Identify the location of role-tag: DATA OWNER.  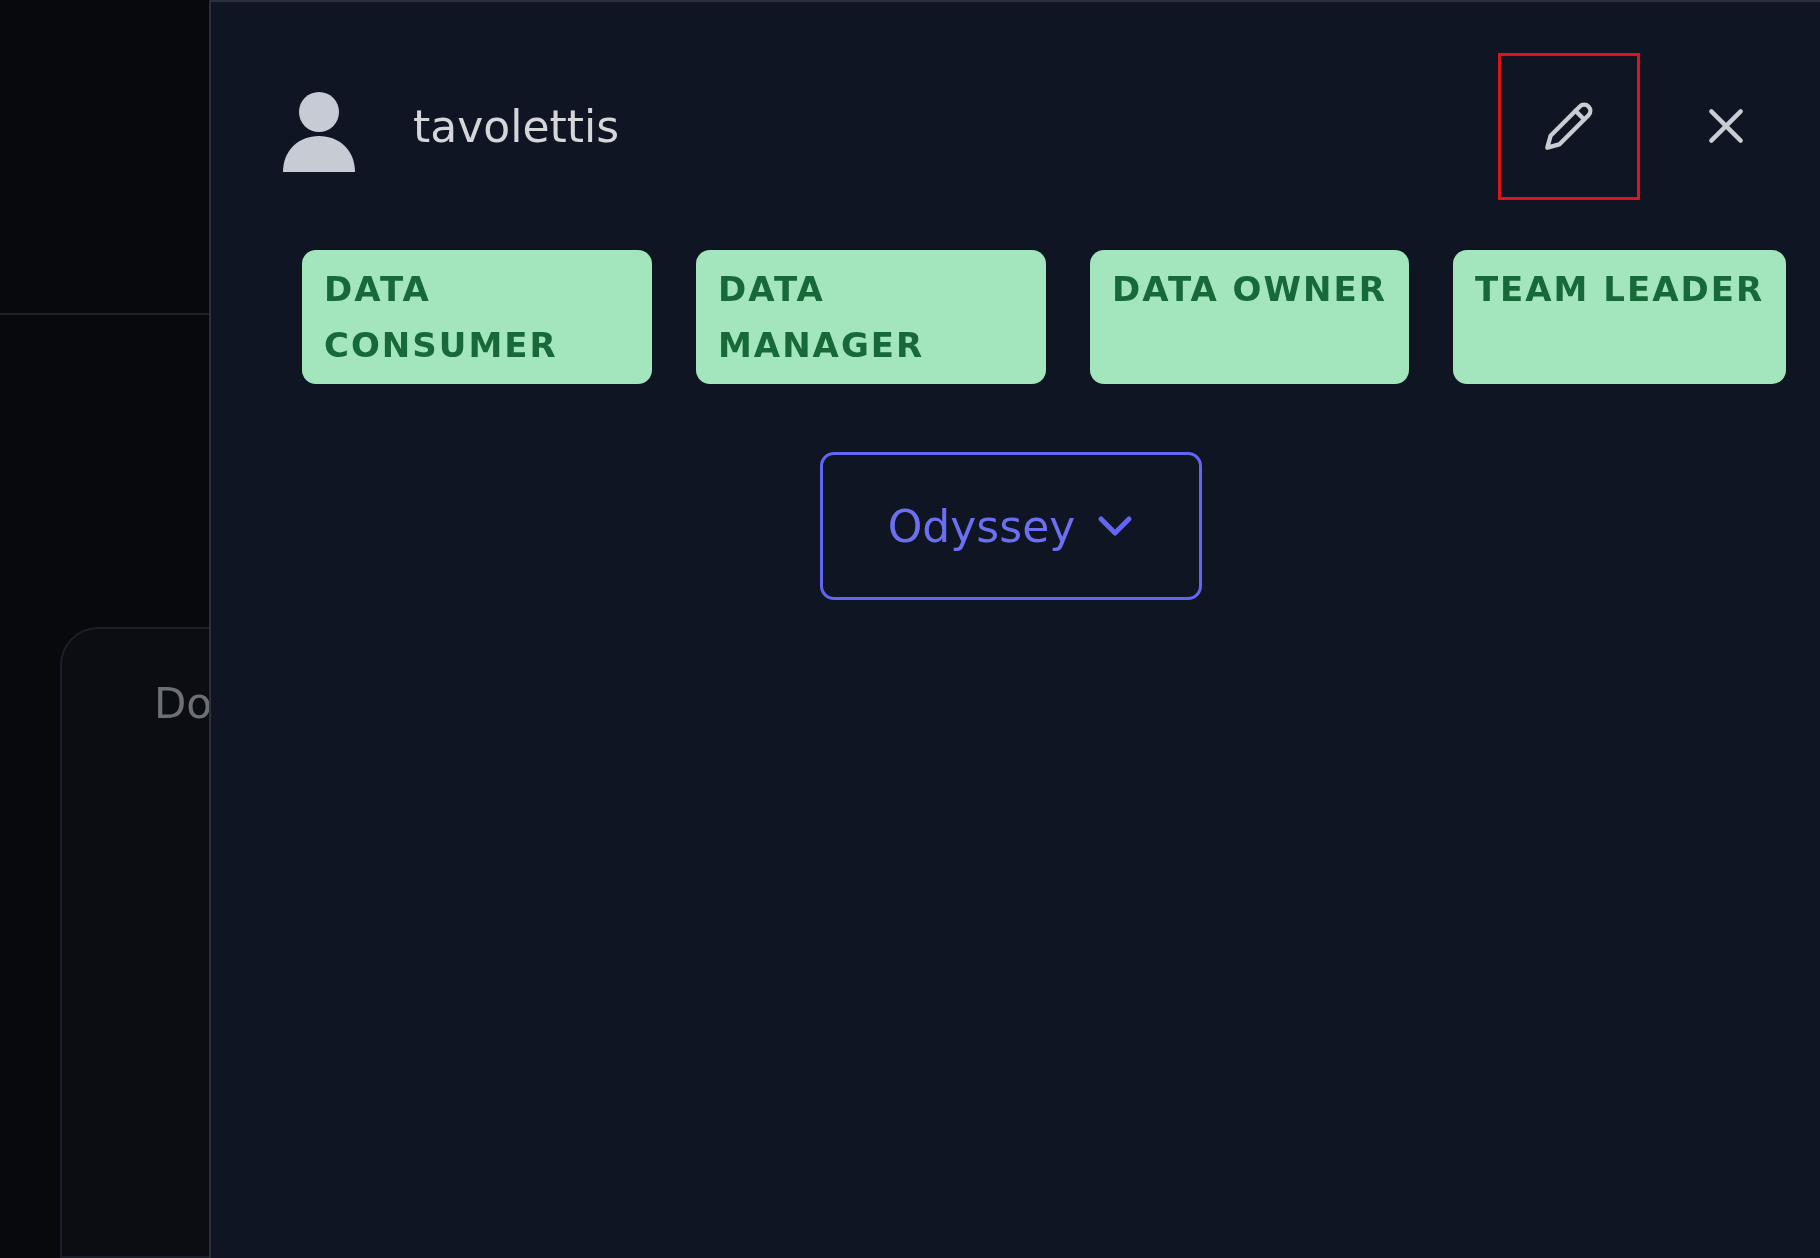
(1249, 317).